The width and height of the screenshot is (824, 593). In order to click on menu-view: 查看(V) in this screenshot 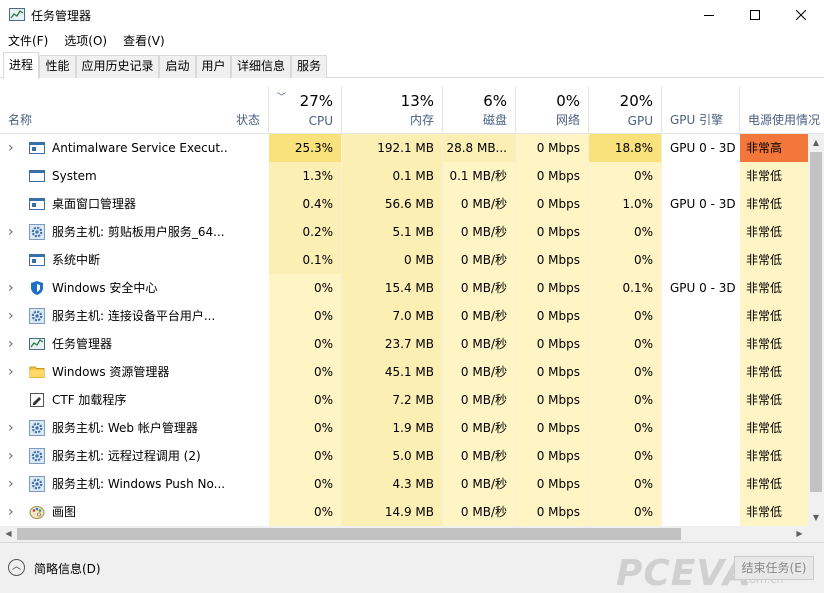, I will do `click(144, 41)`.